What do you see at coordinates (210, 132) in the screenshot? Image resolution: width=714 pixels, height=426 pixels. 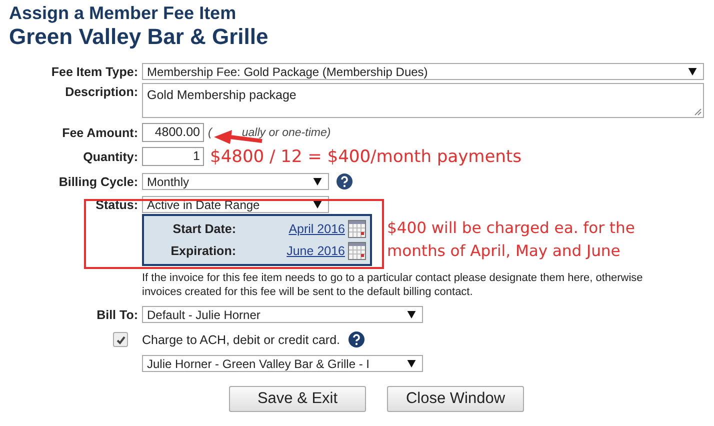 I see `hint-text: (` at bounding box center [210, 132].